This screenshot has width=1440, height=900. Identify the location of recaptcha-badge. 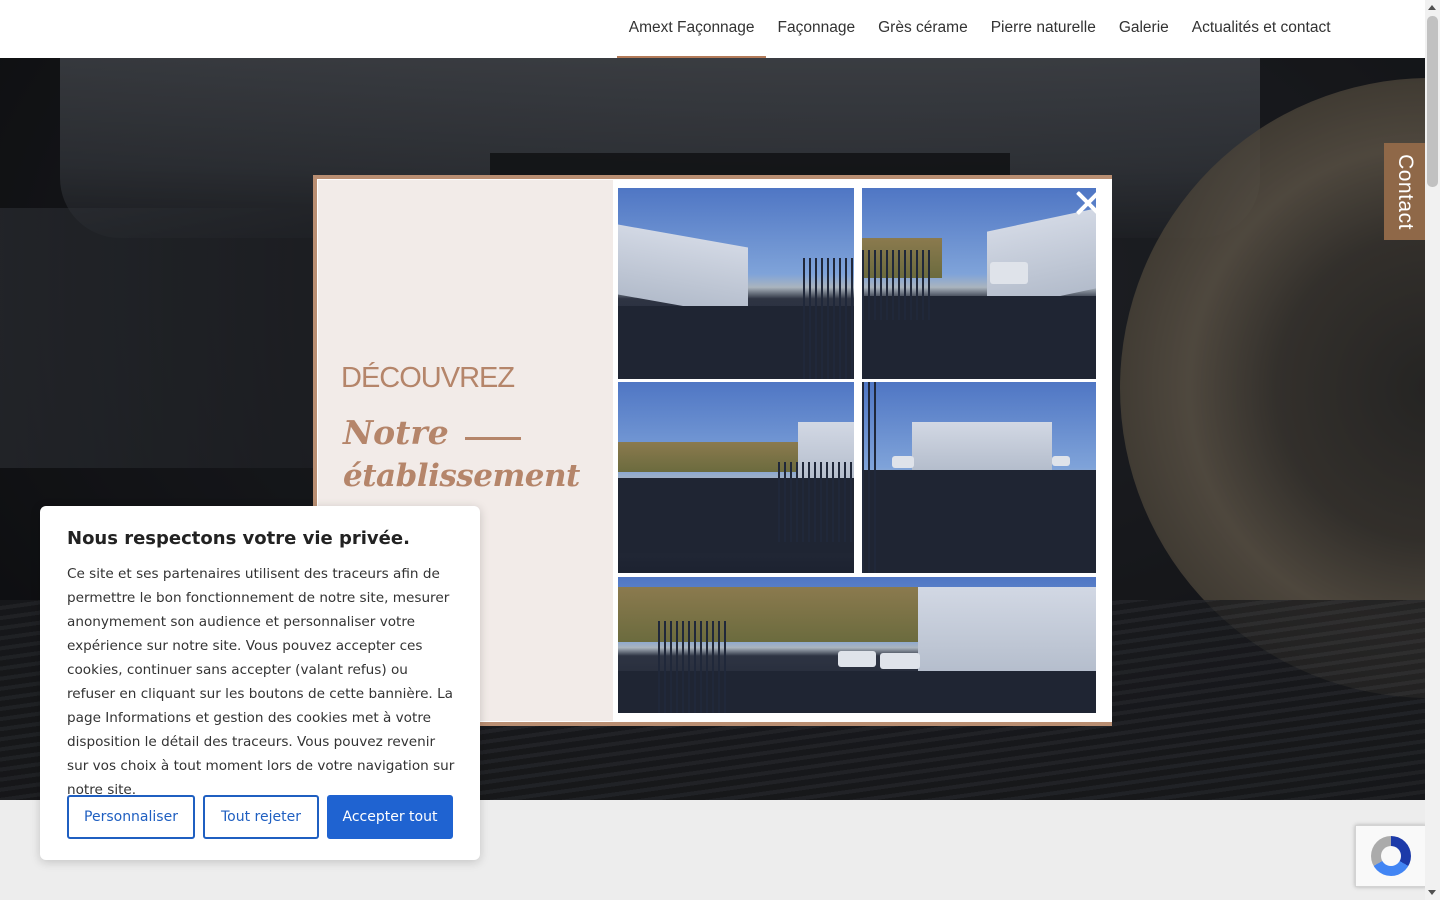
(1391, 856).